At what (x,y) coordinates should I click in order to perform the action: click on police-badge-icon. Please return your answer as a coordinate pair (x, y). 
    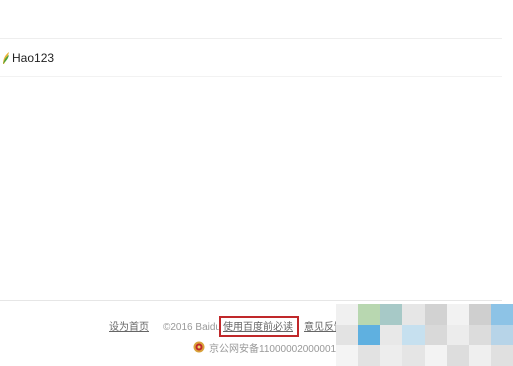
    Looking at the image, I should click on (199, 347).